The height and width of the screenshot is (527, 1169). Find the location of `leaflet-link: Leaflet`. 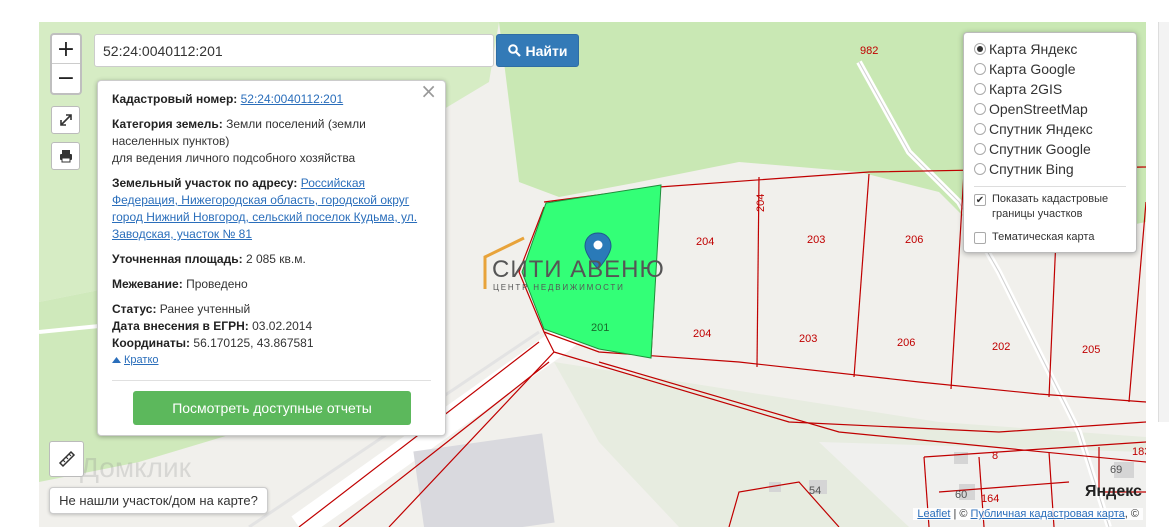

leaflet-link: Leaflet is located at coordinates (933, 514).